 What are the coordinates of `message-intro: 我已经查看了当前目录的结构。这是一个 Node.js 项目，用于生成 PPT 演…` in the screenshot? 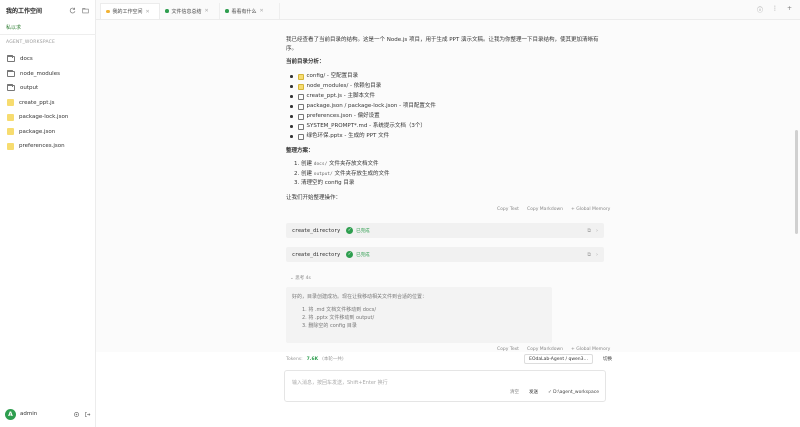 It's located at (442, 44).